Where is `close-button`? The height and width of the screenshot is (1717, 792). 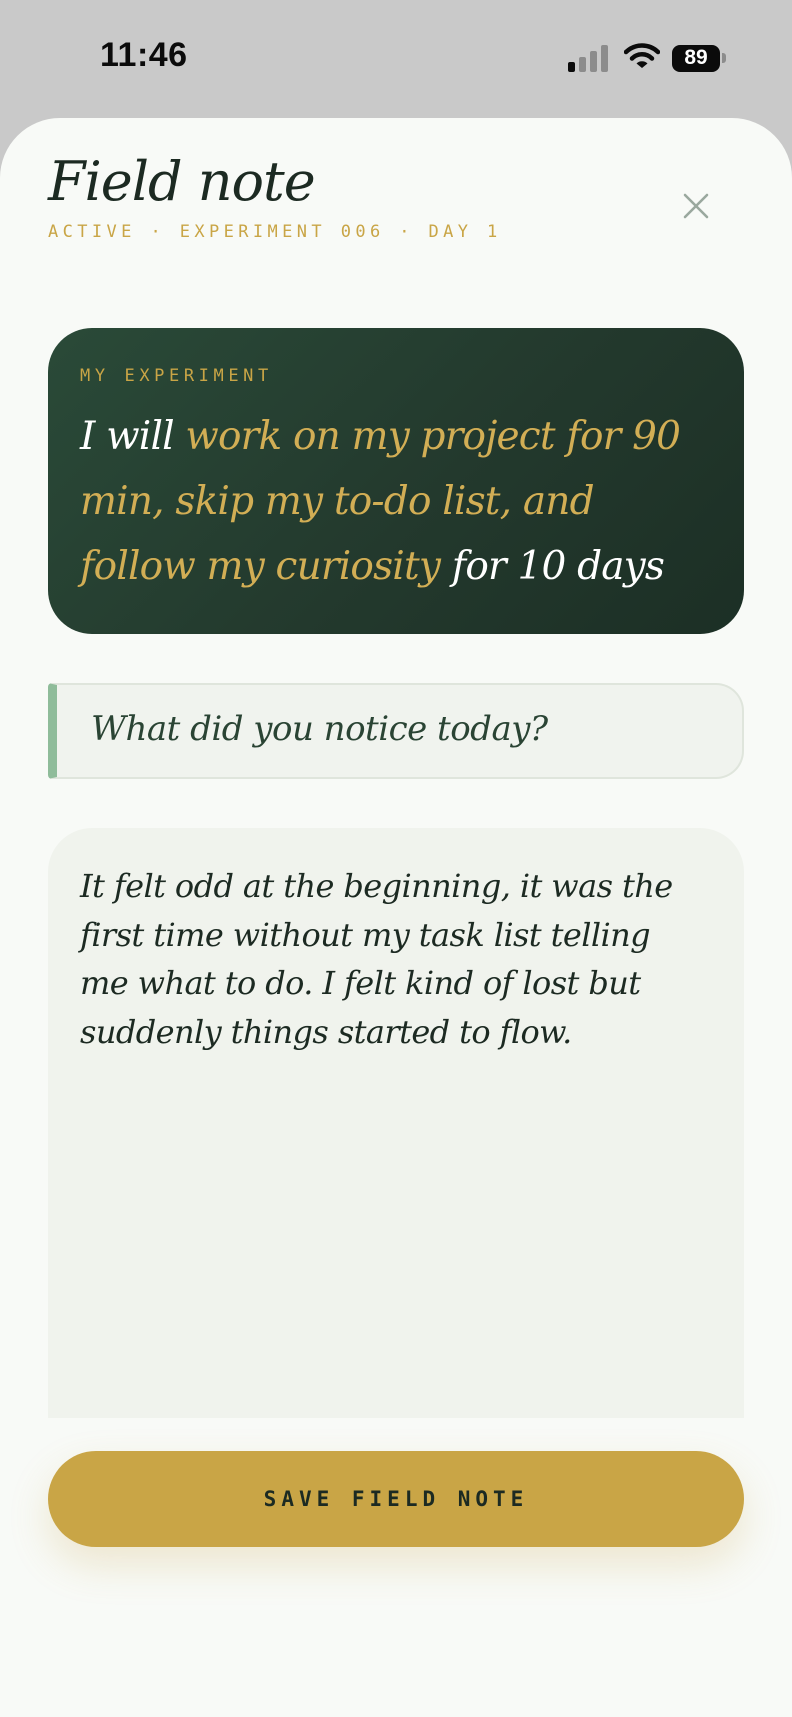 close-button is located at coordinates (696, 206).